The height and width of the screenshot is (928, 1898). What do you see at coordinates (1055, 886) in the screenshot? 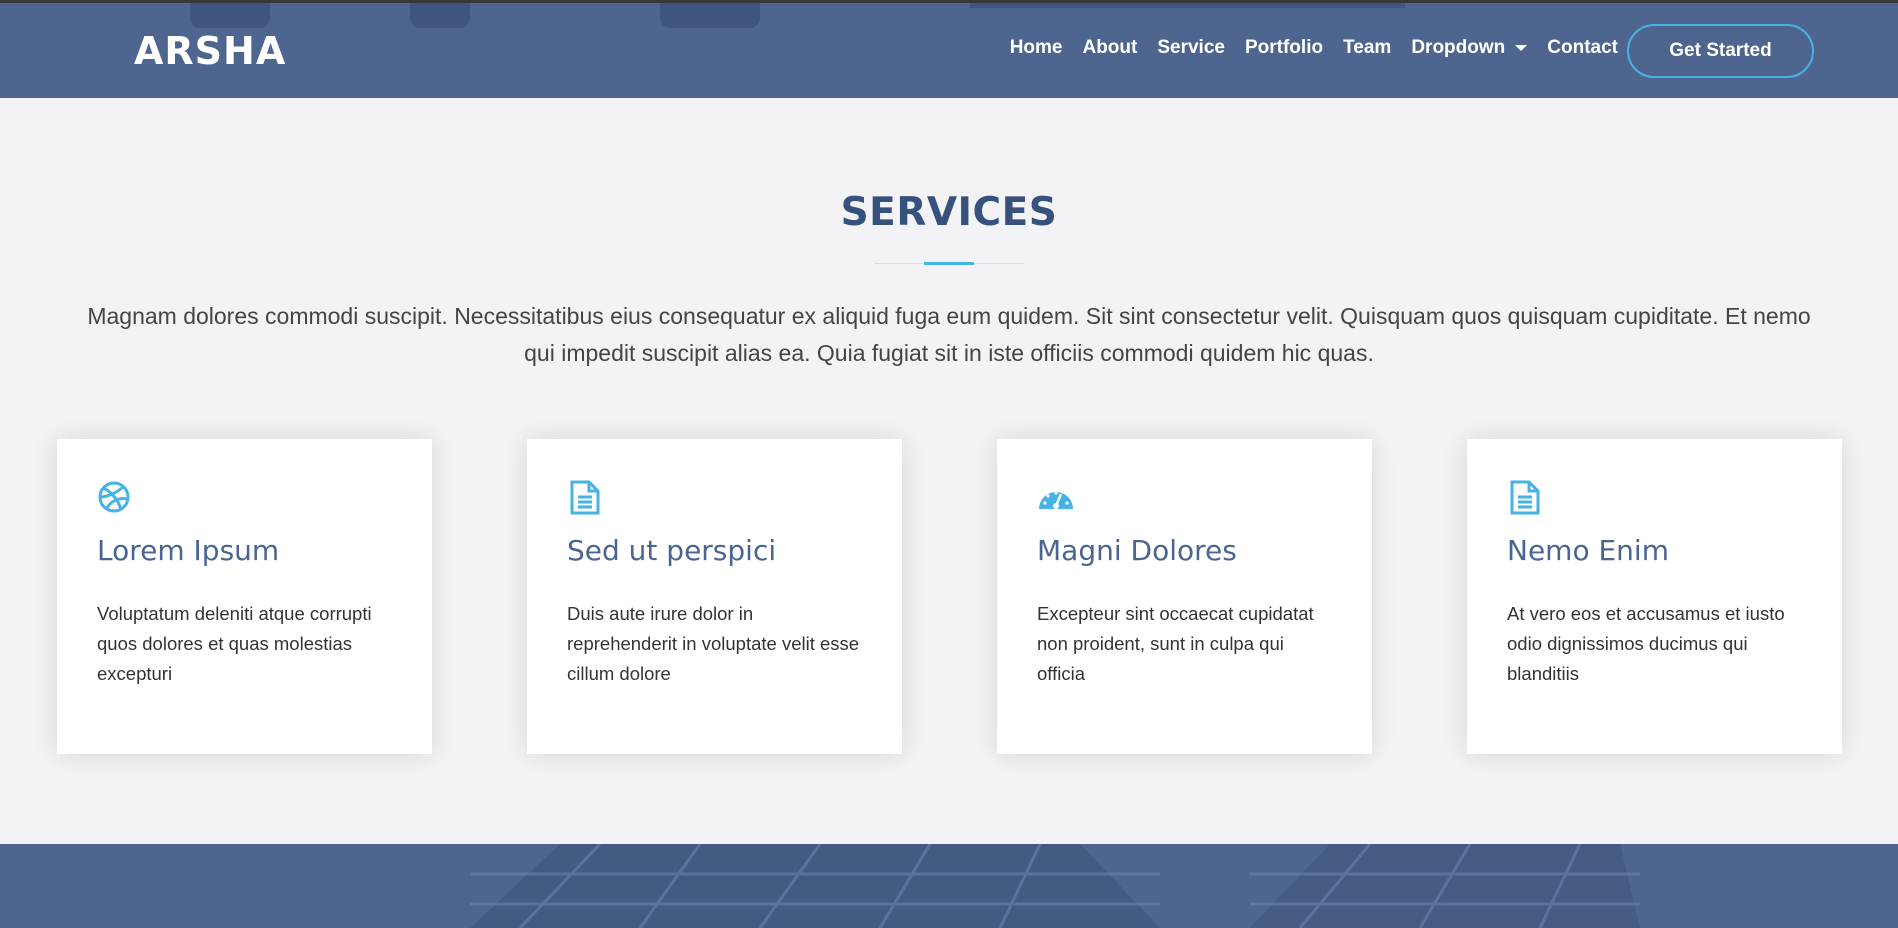
I see `building-background-image` at bounding box center [1055, 886].